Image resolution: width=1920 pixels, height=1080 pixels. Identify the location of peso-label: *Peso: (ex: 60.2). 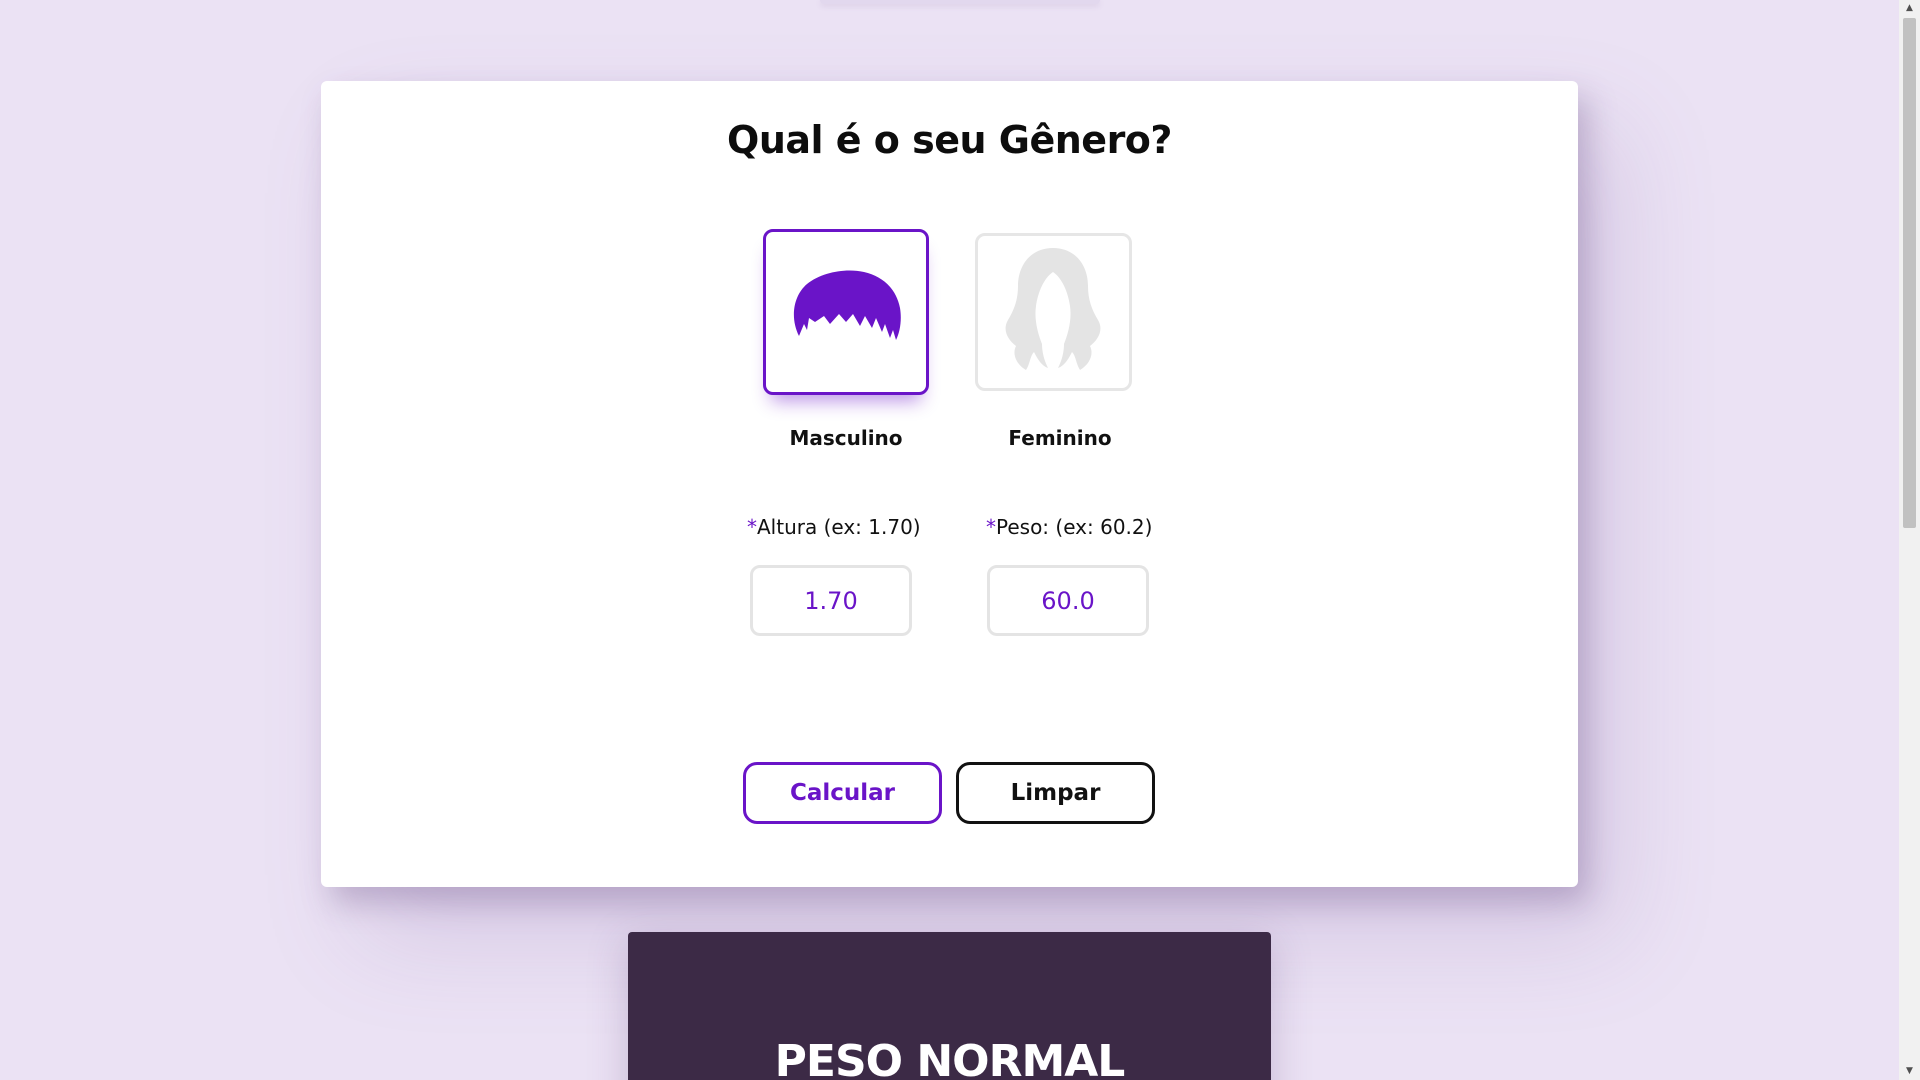
(1069, 527).